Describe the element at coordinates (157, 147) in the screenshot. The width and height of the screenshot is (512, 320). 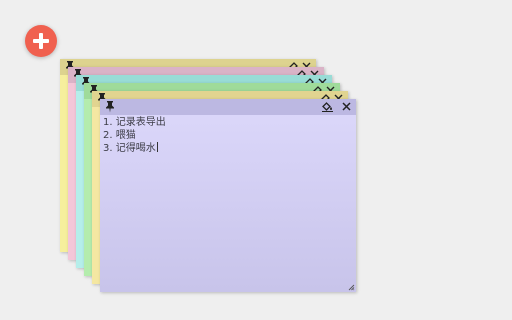
I see `text-cursor` at that location.